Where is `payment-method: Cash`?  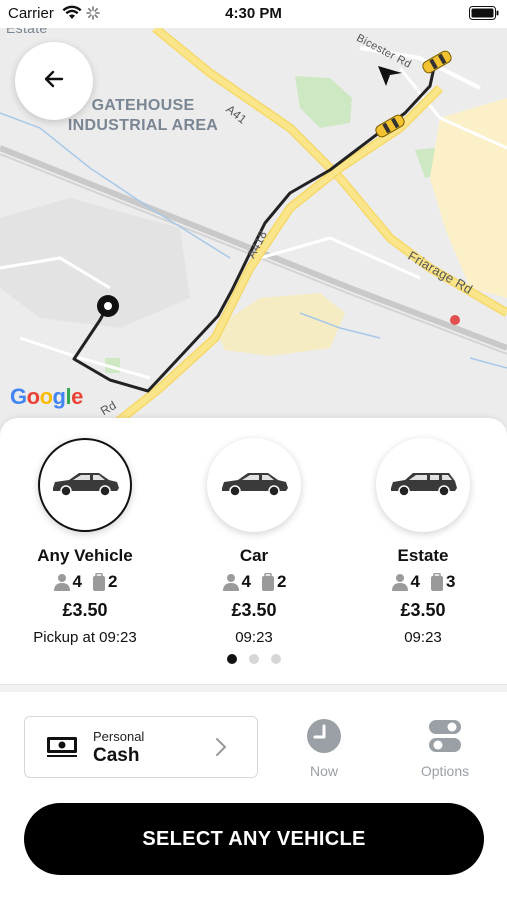
payment-method: Cash is located at coordinates (116, 755).